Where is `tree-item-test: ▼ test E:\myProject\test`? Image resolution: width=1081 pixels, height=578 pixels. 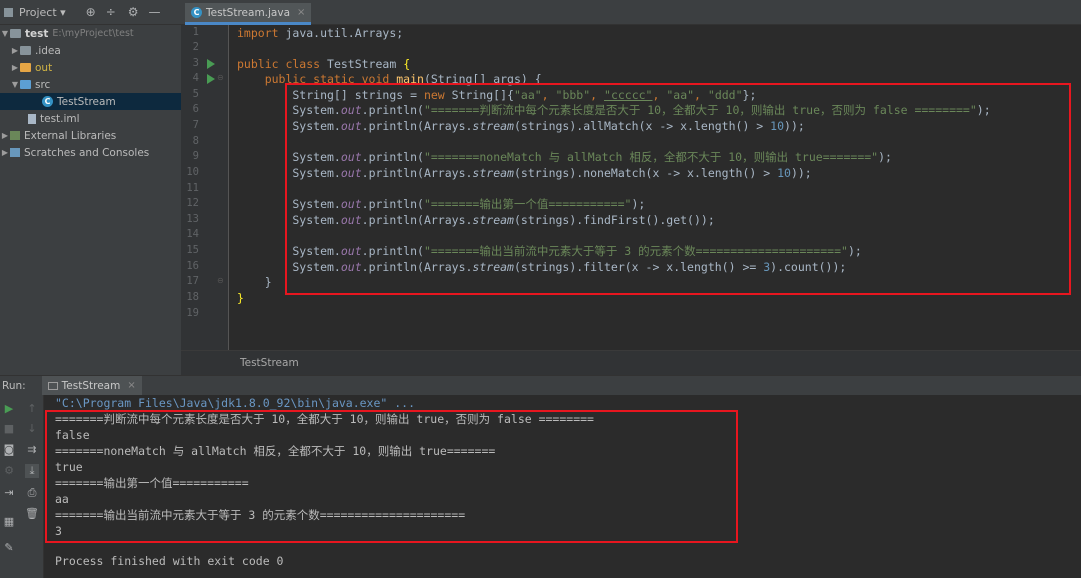
tree-item-test: ▼ test E:\myProject\test is located at coordinates (90, 33).